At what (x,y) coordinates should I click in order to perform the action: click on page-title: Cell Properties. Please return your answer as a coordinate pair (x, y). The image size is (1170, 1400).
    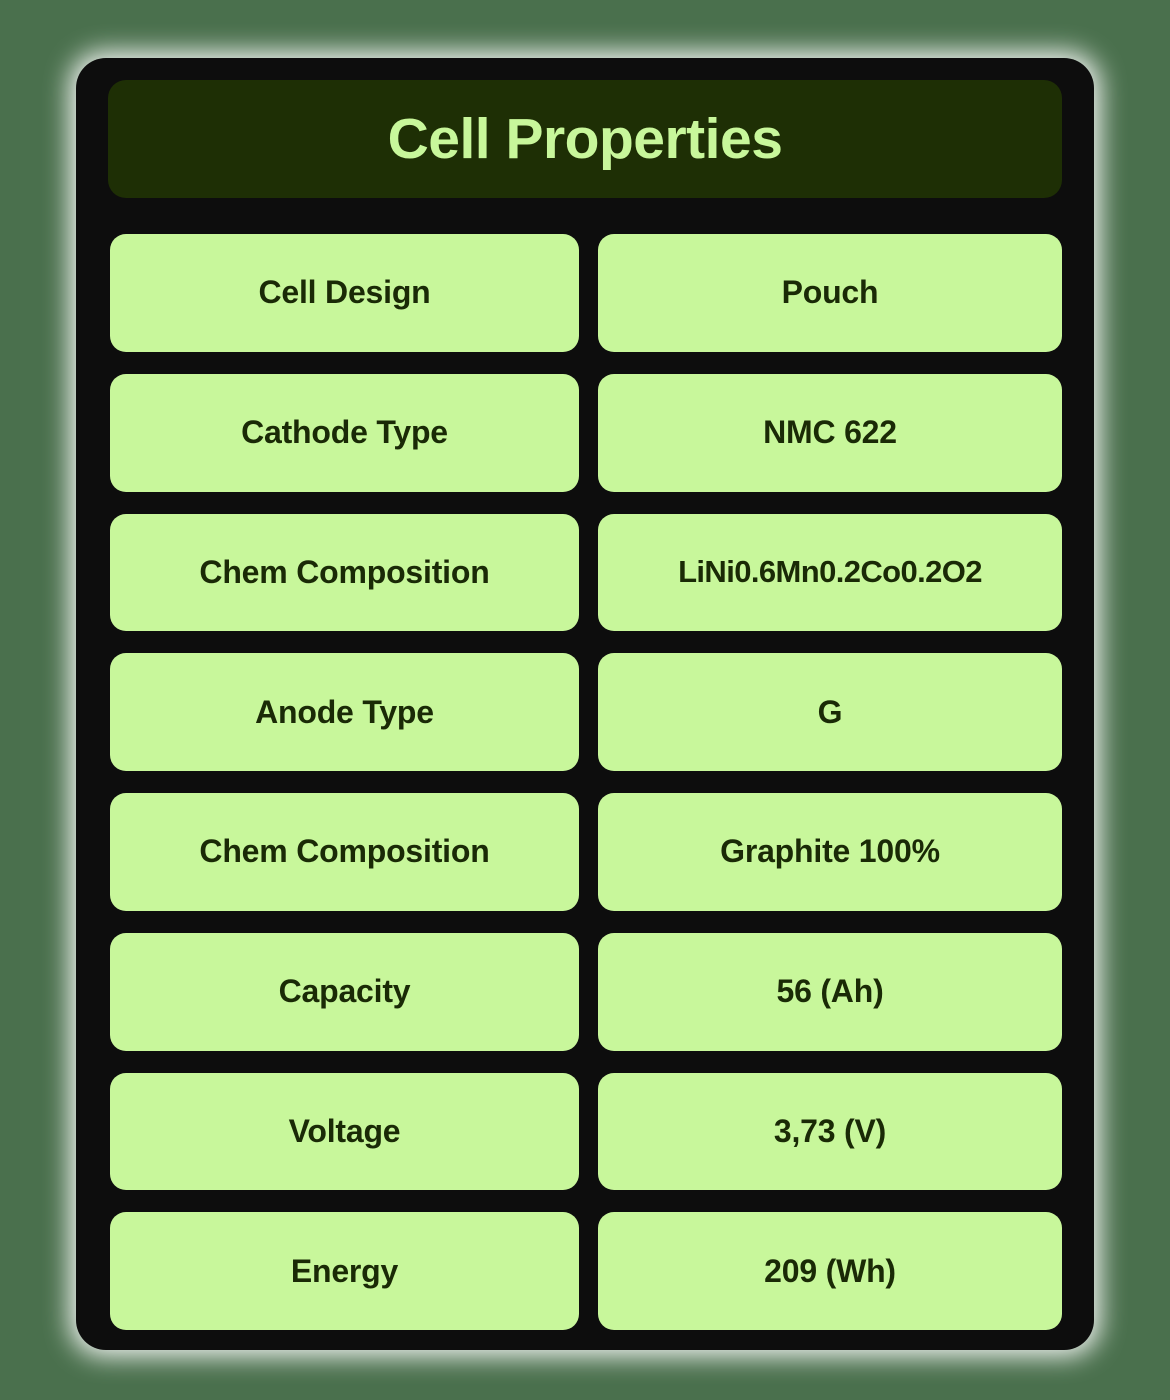
    Looking at the image, I should click on (585, 138).